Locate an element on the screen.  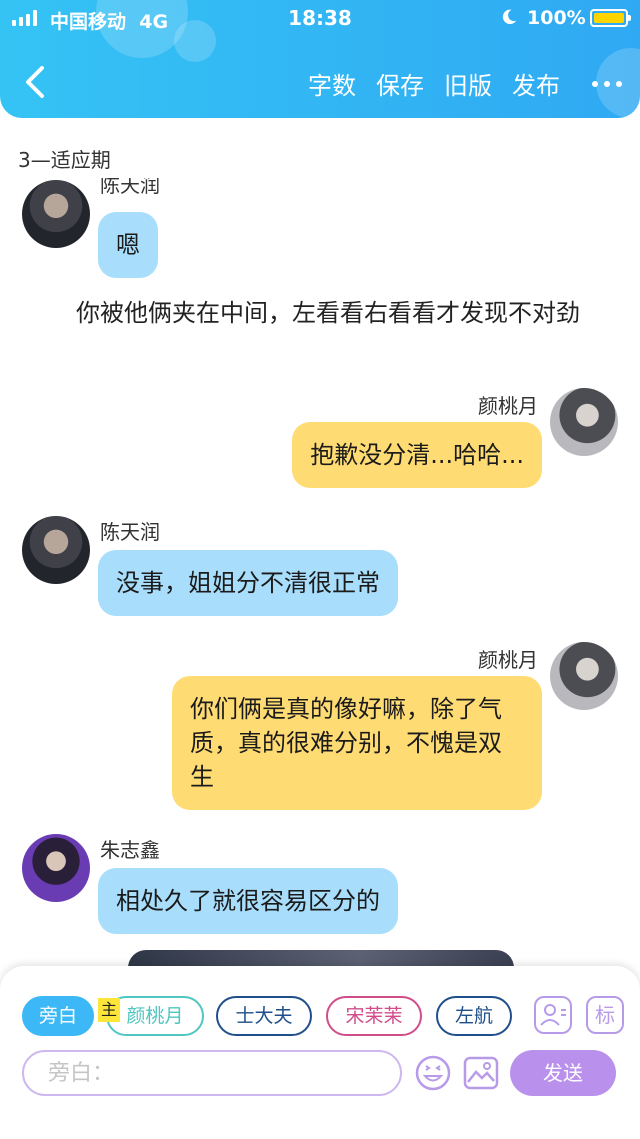
old-version-button: 旧版 is located at coordinates (468, 83).